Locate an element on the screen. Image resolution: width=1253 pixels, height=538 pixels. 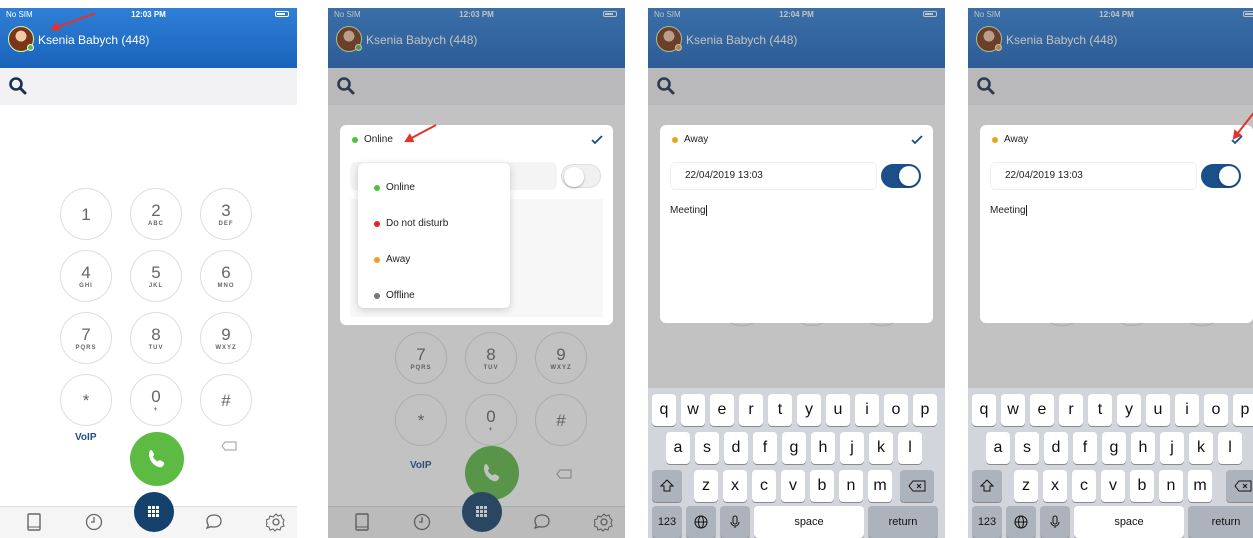
status-selector: Online is located at coordinates (476, 140).